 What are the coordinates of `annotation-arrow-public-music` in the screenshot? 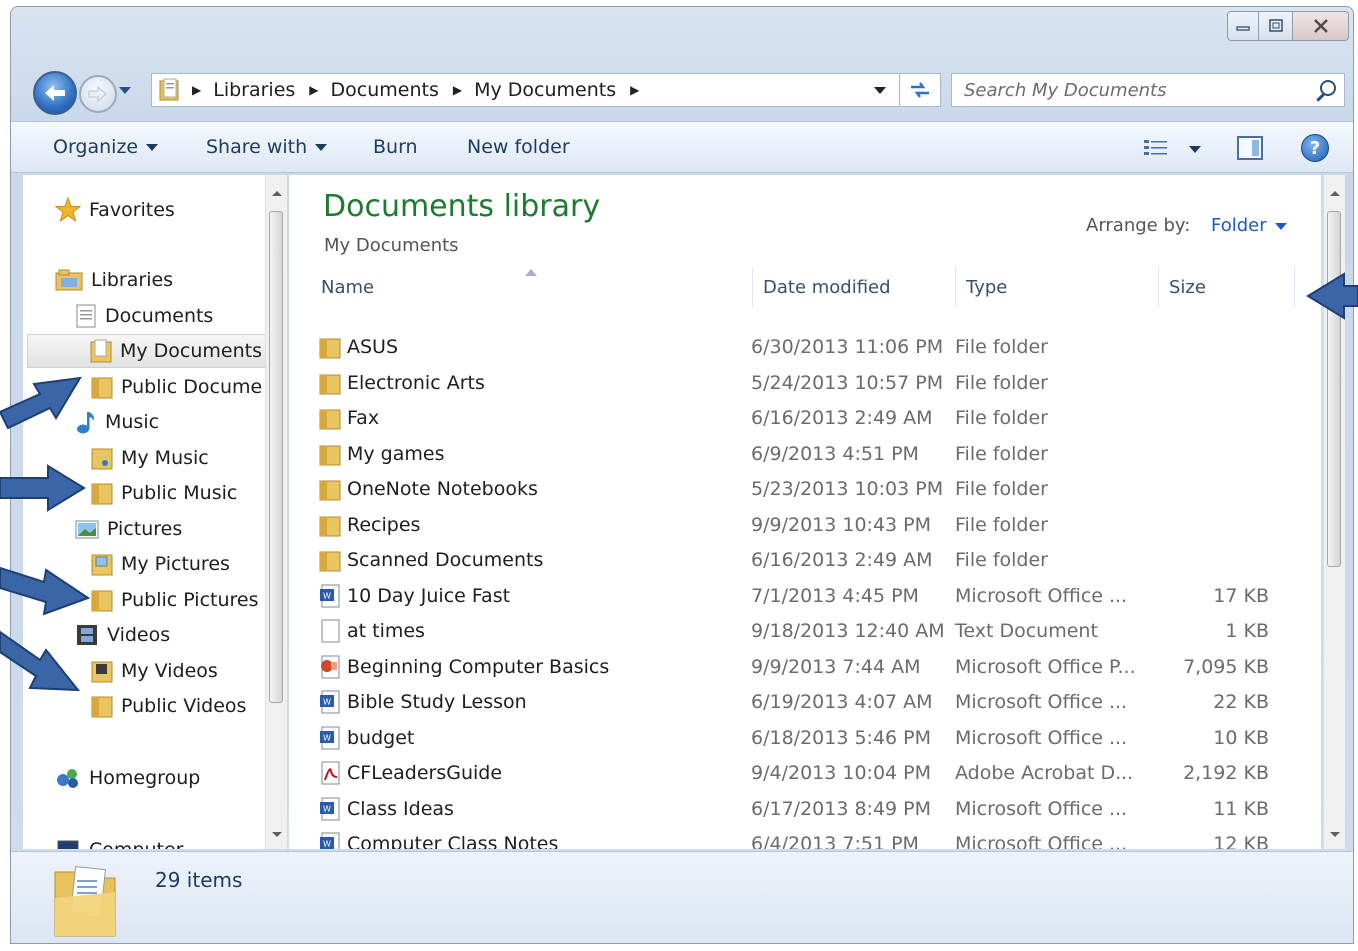 It's located at (43, 488).